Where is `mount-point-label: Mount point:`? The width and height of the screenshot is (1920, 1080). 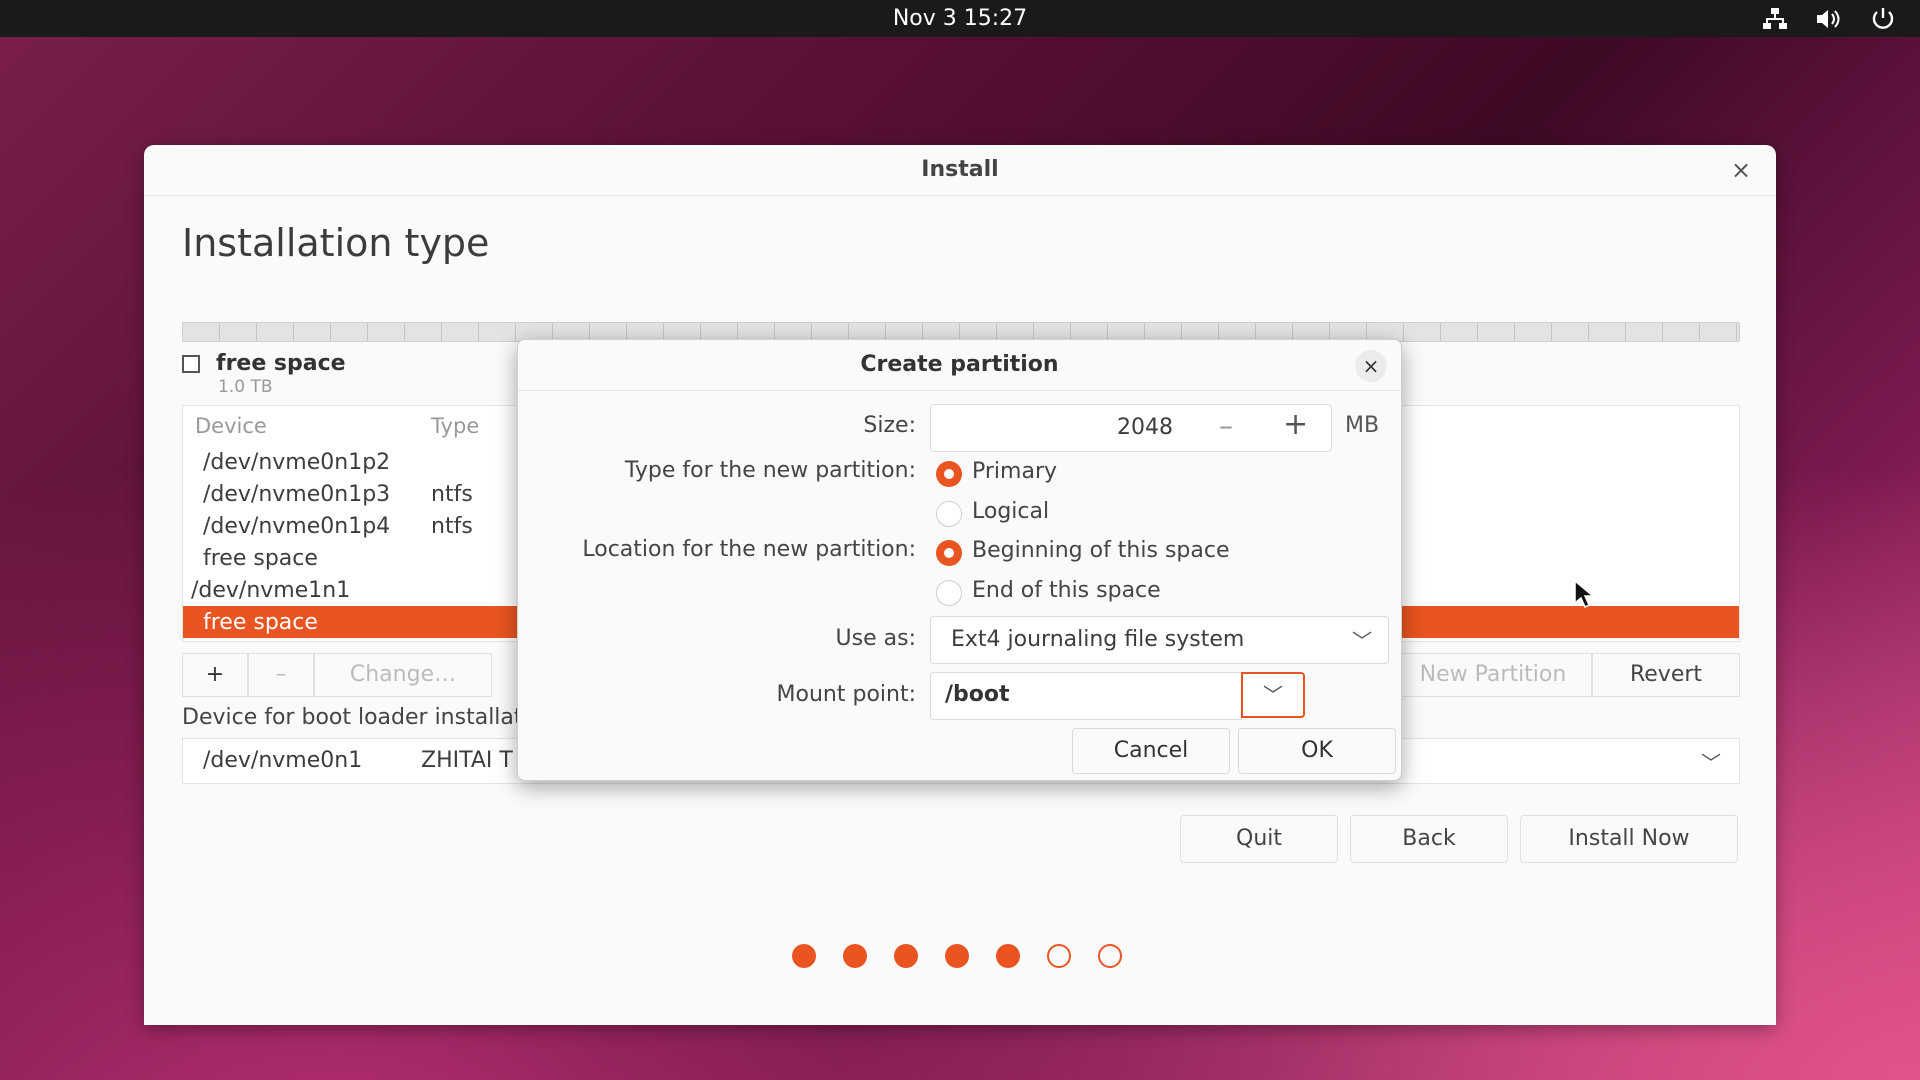 mount-point-label: Mount point: is located at coordinates (846, 694).